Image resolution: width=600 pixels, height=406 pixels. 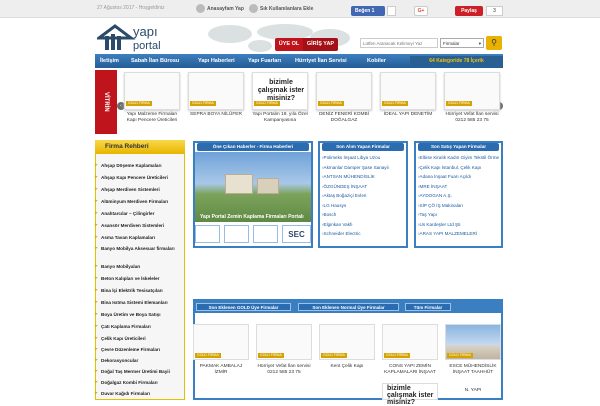 I want to click on homepage-link: Anasayfam Yap, so click(x=220, y=8).